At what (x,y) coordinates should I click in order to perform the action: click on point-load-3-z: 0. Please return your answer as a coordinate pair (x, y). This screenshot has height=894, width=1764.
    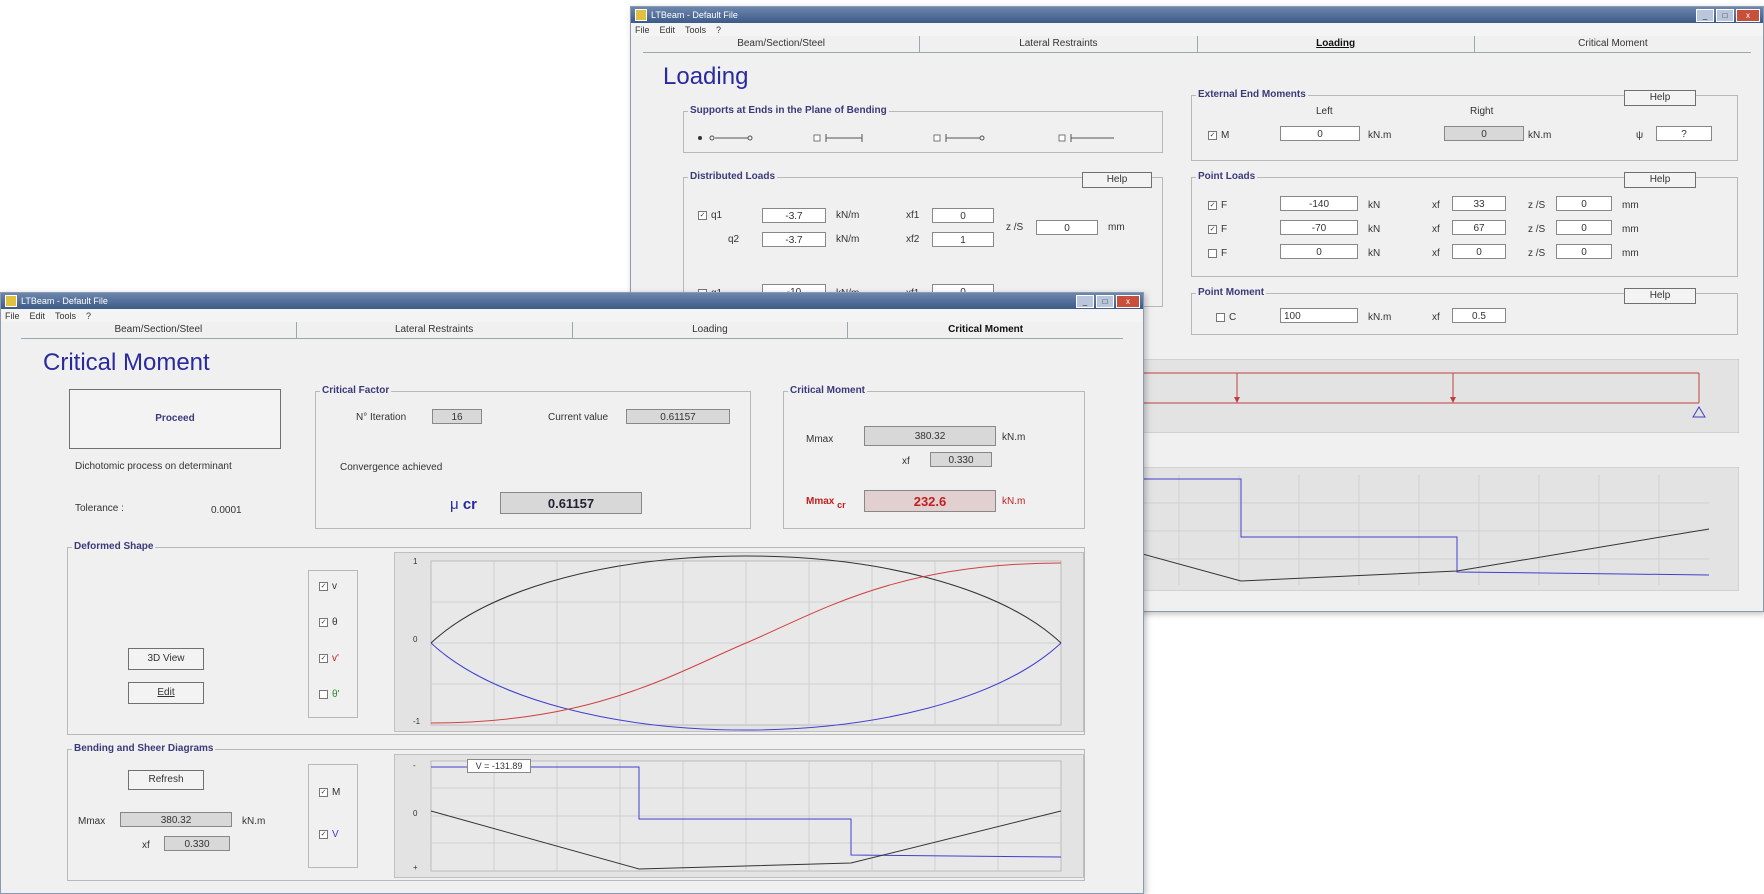
    Looking at the image, I should click on (1584, 251).